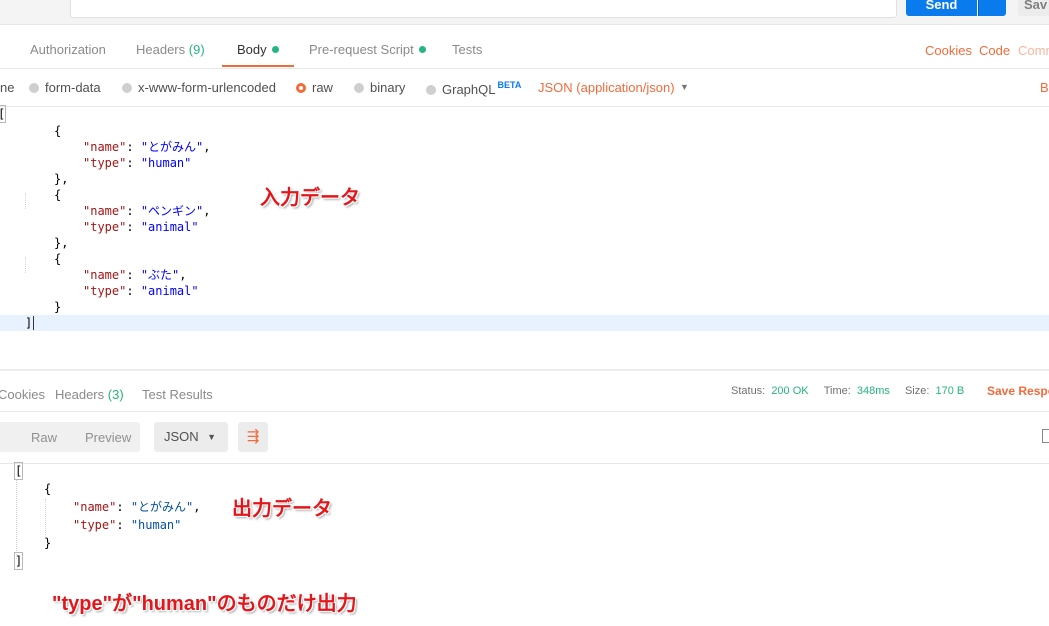 The image size is (1049, 626). I want to click on tab-headers-label: Headers, so click(161, 49).